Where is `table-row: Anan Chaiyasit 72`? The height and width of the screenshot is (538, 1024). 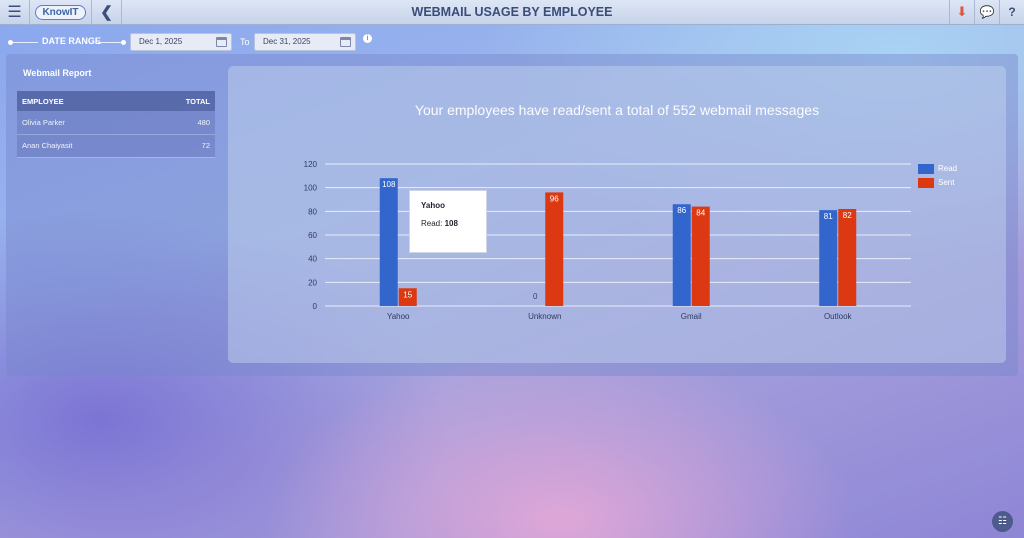 table-row: Anan Chaiyasit 72 is located at coordinates (116, 146).